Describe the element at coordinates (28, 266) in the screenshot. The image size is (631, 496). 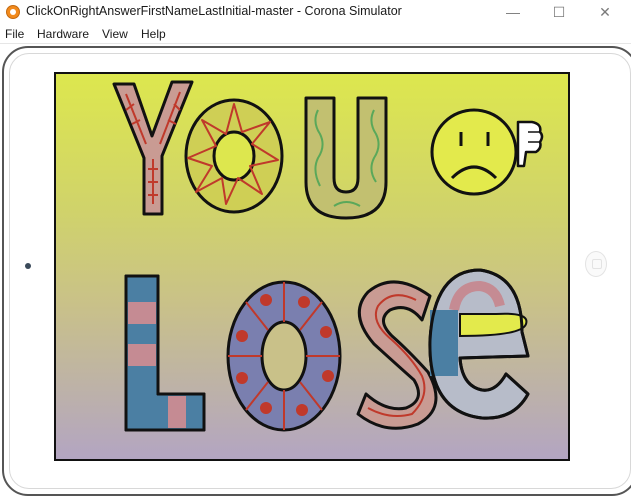
I see `camera-icon` at that location.